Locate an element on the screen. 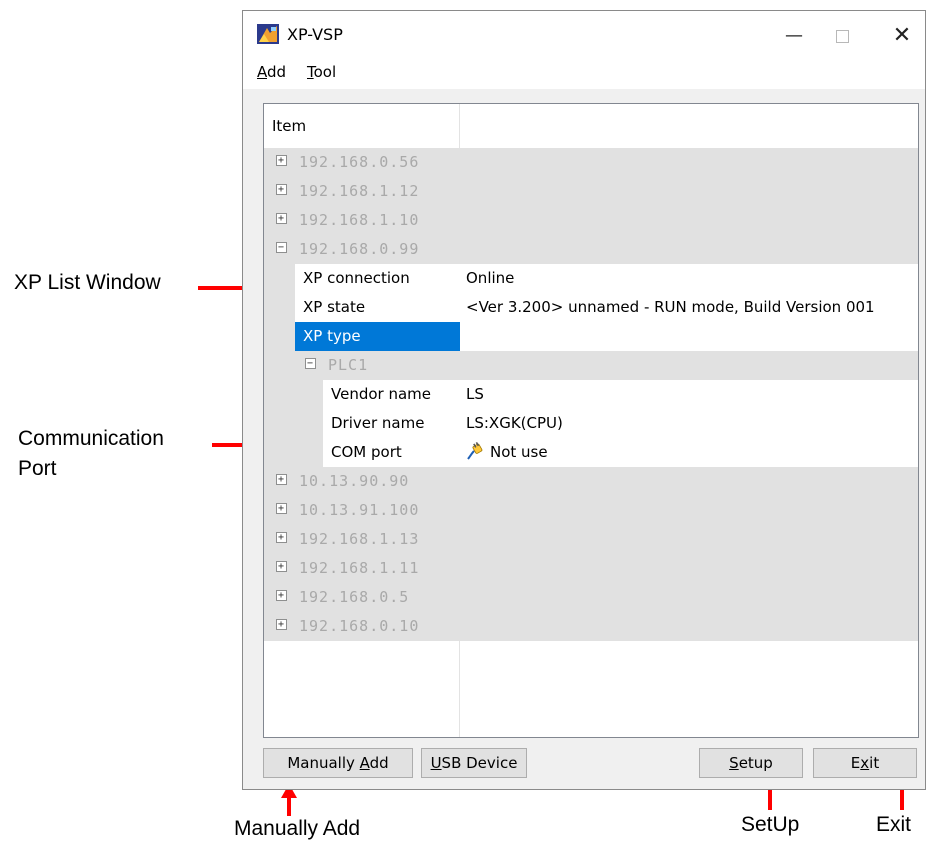 This screenshot has width=927, height=844. group-name: +192.168.1.12 is located at coordinates (347, 191).